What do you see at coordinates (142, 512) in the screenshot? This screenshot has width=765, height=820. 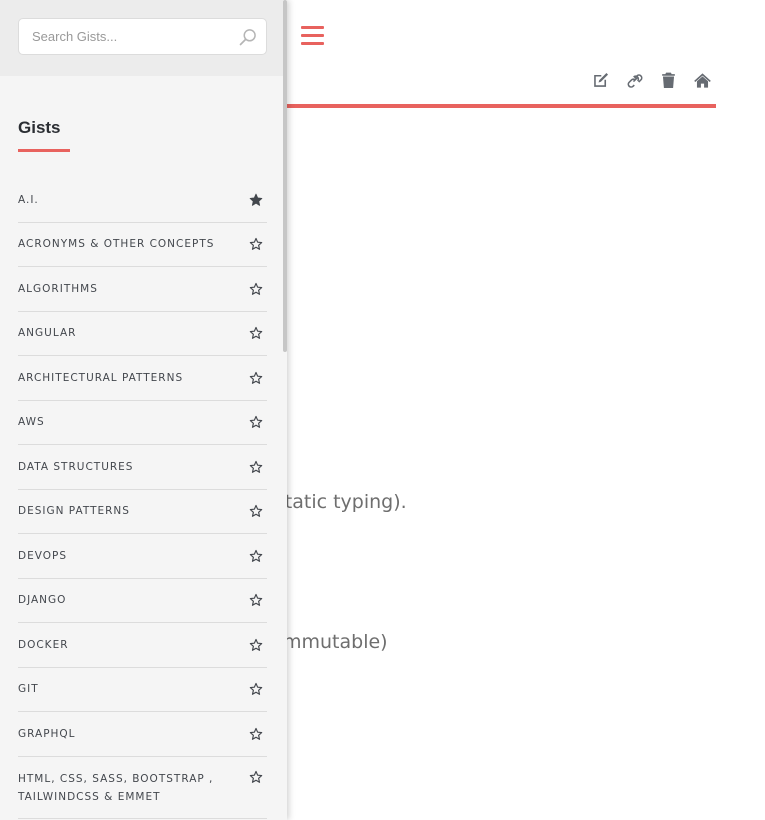 I see `gist-item-design-patterns: DESIGN PATTERNS` at bounding box center [142, 512].